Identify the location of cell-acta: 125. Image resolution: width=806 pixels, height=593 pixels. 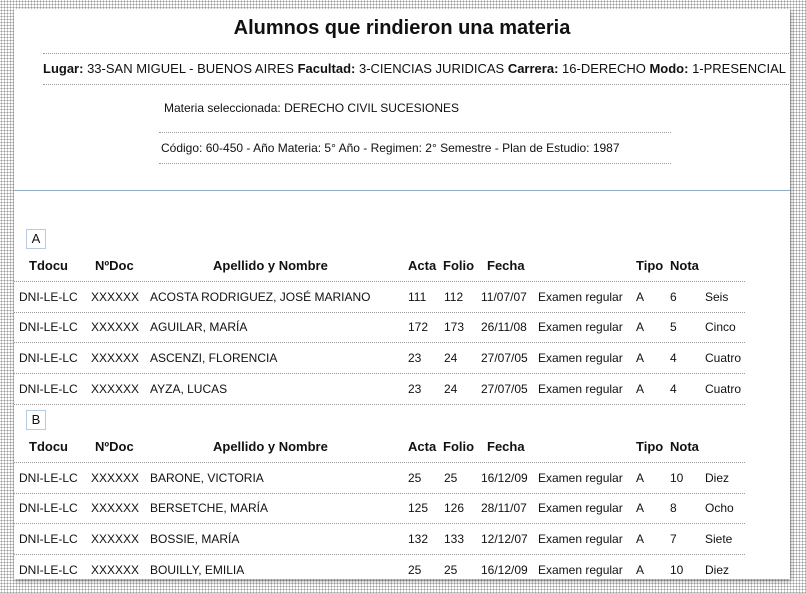
(418, 508).